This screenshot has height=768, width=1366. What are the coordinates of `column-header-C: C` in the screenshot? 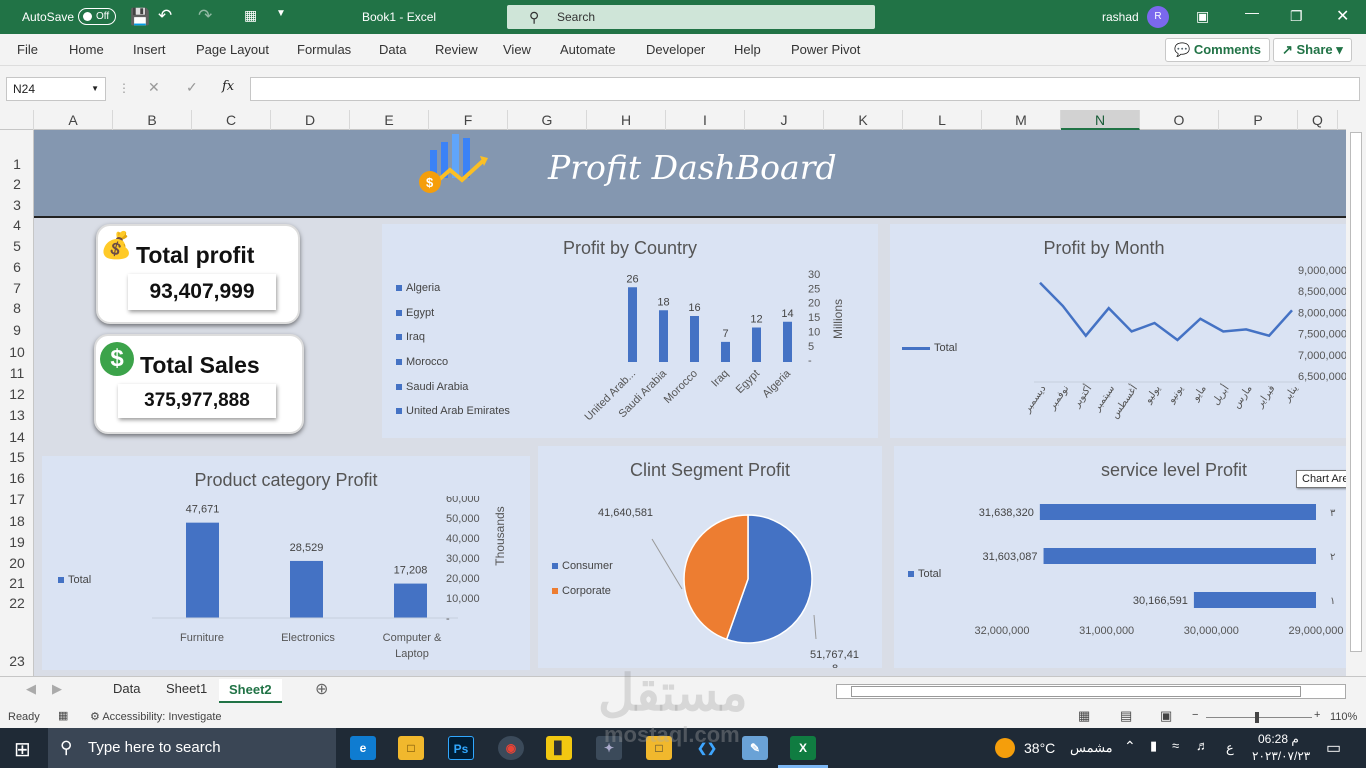 It's located at (231, 120).